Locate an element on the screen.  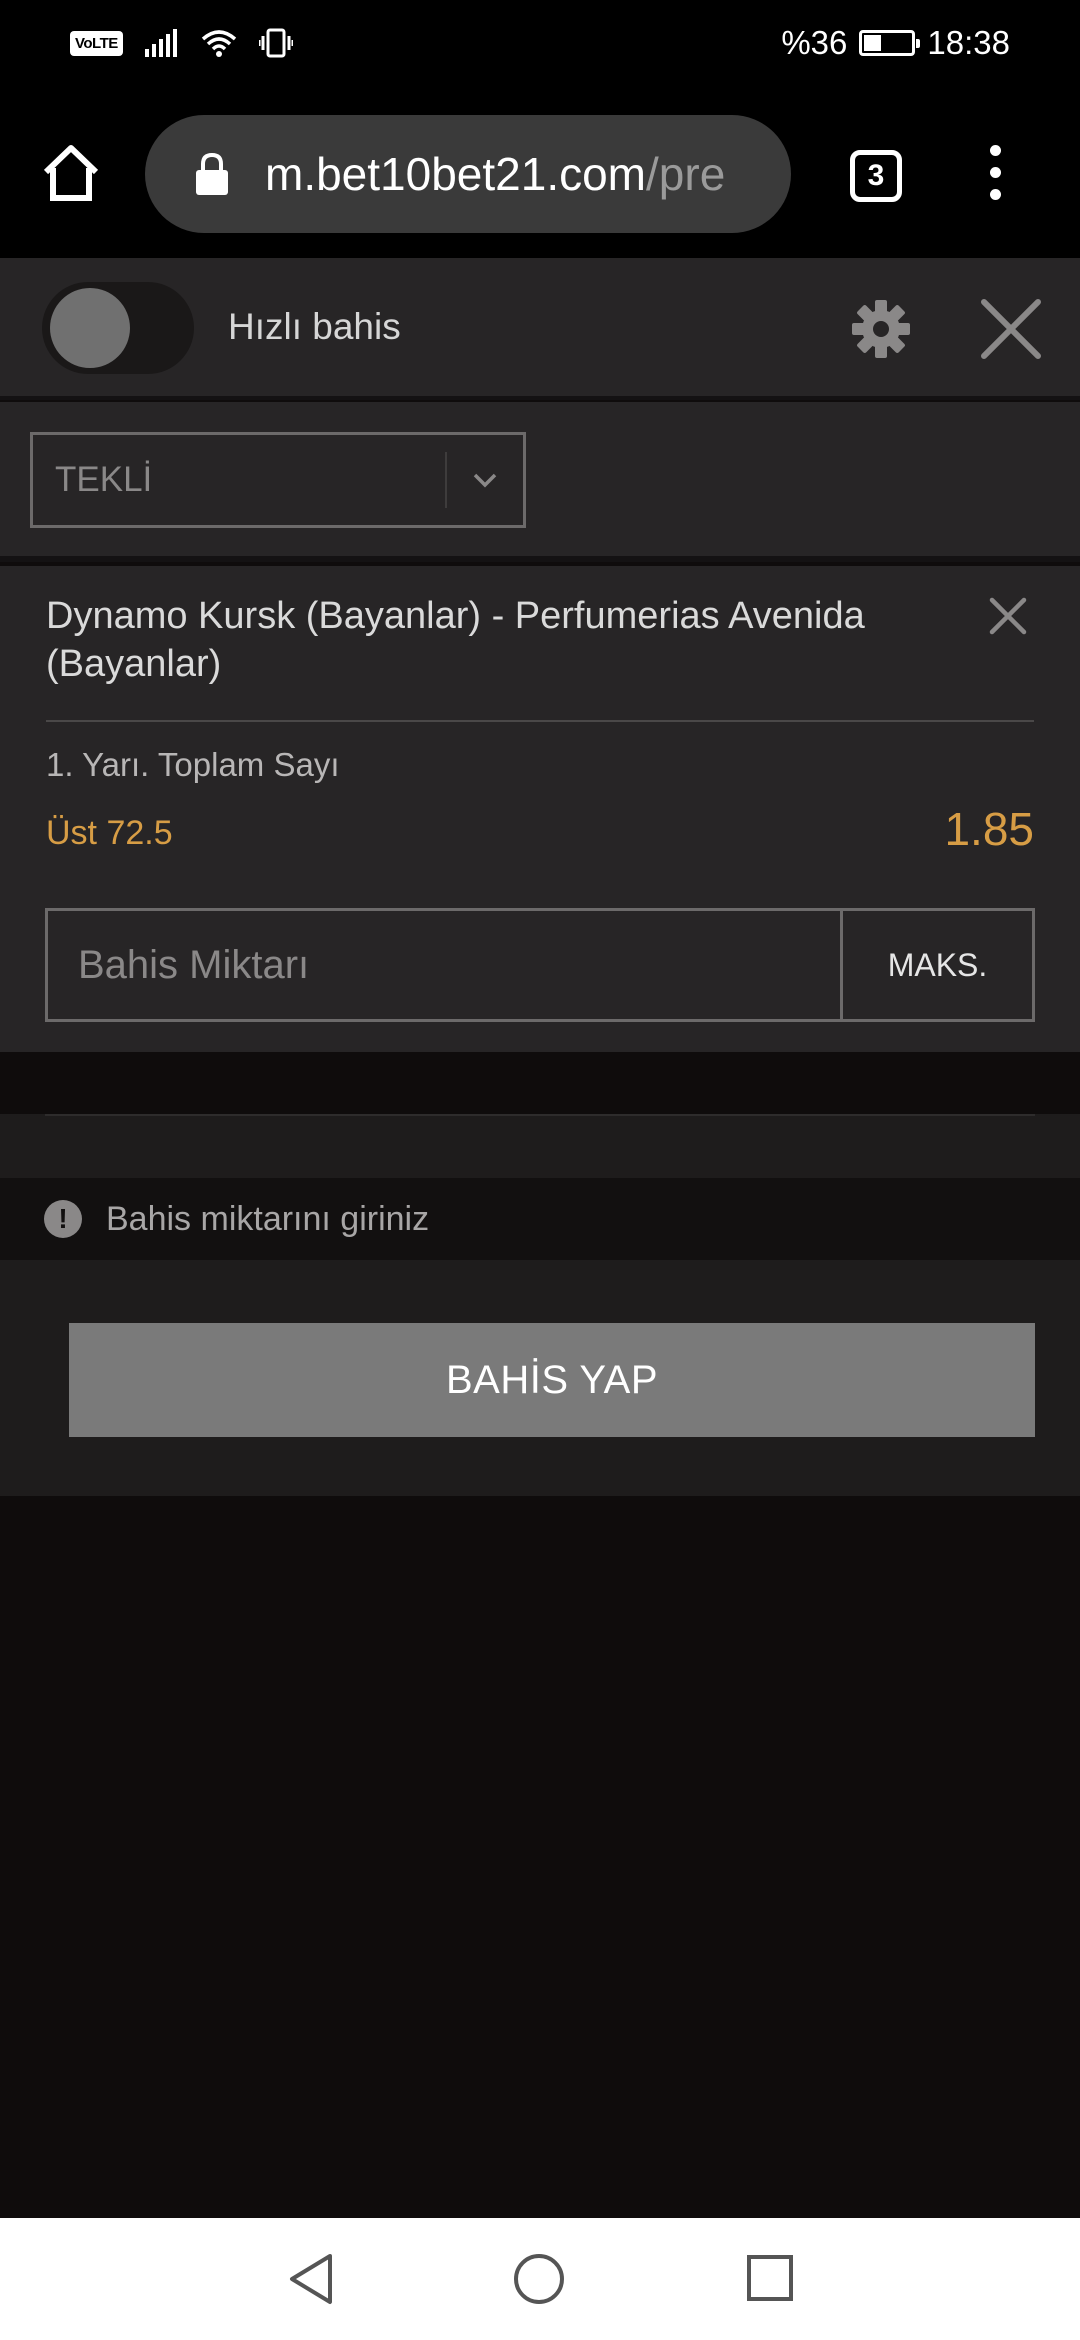
address-bar: m.bet10bet21.com/pre is located at coordinates (468, 174).